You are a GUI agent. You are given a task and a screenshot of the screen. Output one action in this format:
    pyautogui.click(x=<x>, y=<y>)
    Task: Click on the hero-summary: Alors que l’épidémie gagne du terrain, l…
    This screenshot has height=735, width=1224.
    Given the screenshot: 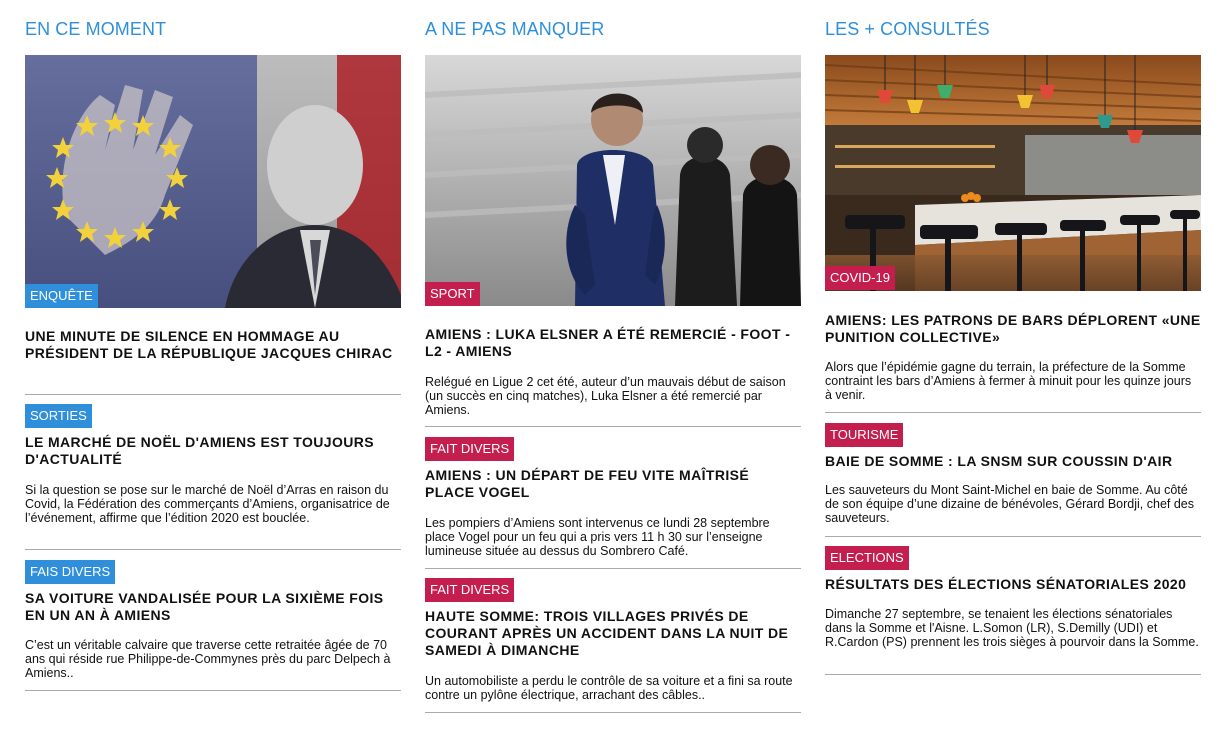 What is the action you would take?
    pyautogui.click(x=1013, y=381)
    